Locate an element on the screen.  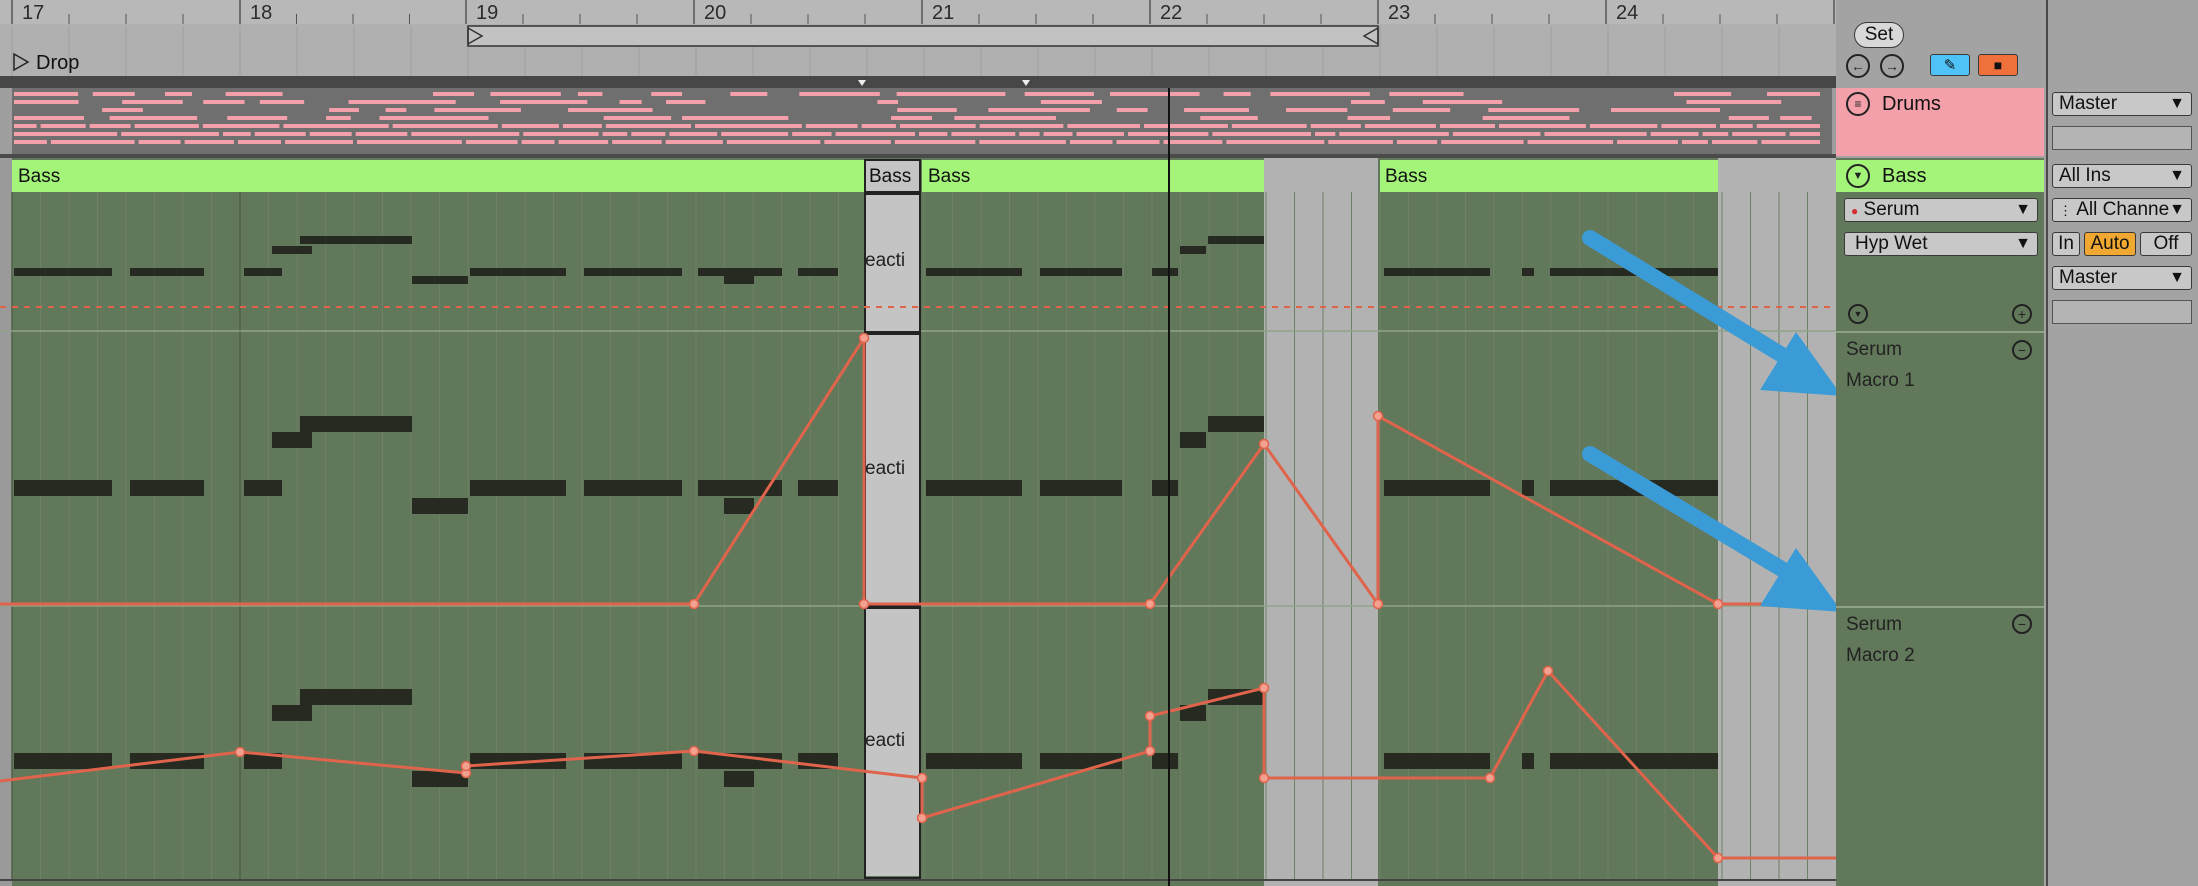
remove-lane-2-icon: − is located at coordinates (2022, 624).